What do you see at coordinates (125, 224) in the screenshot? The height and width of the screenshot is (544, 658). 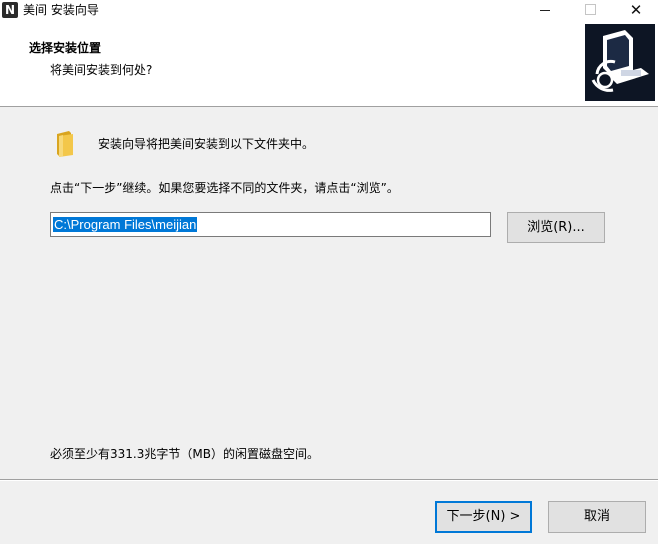 I see `install-path-value: C:\Program Files\meijian` at bounding box center [125, 224].